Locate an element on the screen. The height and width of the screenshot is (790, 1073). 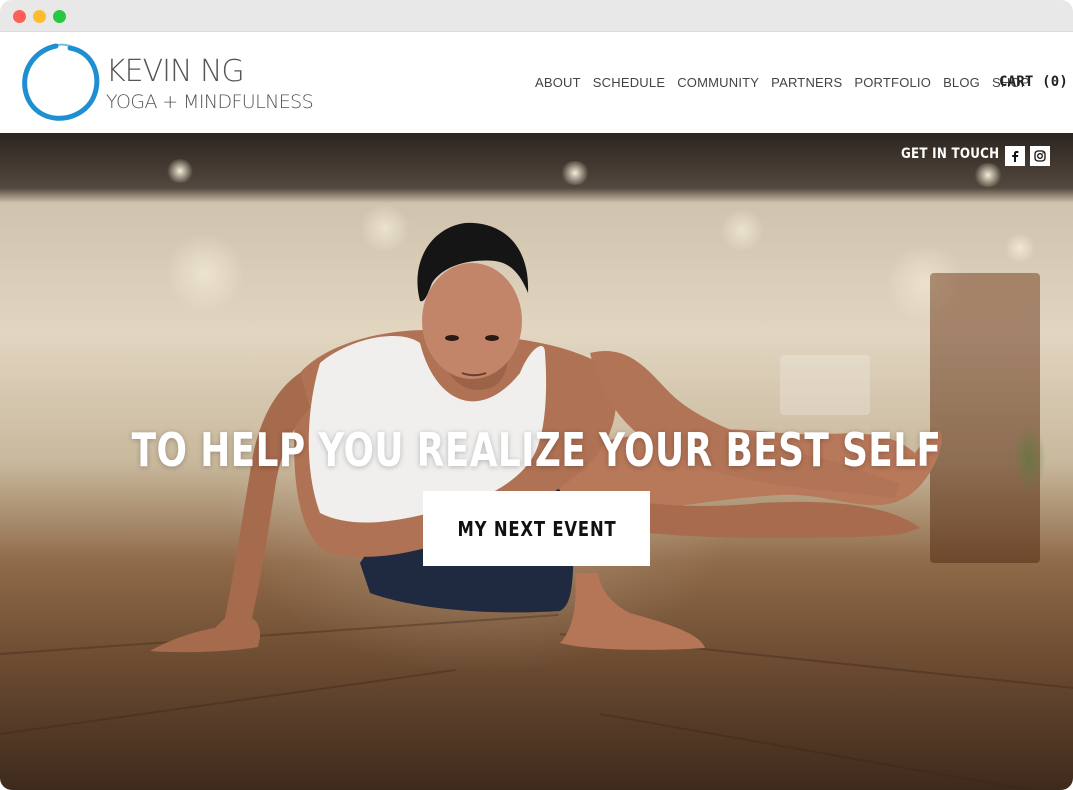
nav-item-portfolio: PORTFOLIO is located at coordinates (892, 82).